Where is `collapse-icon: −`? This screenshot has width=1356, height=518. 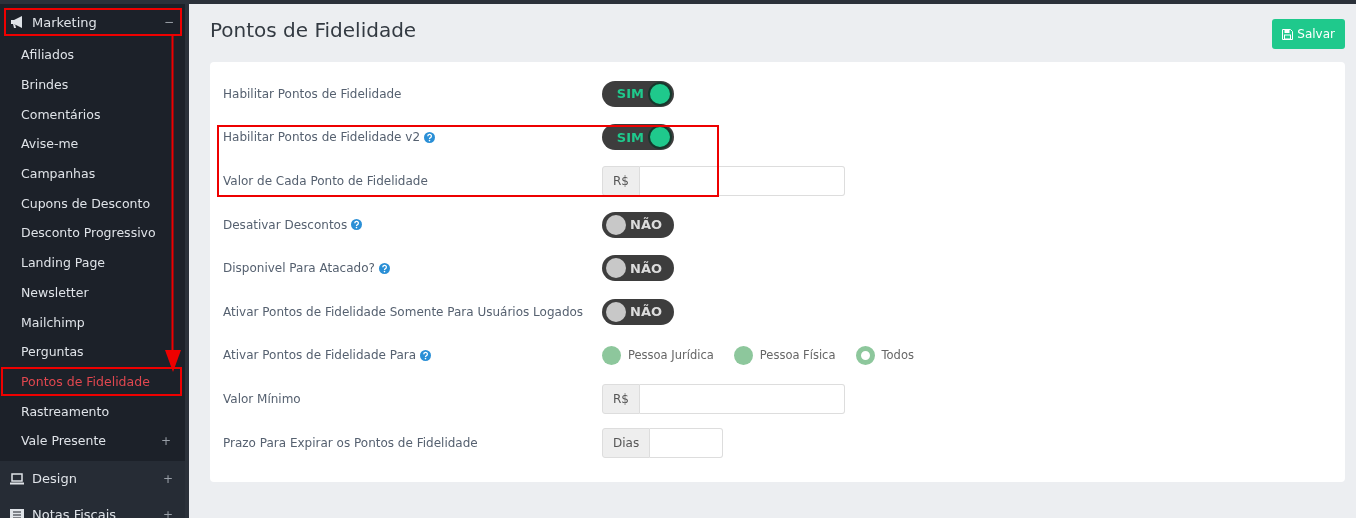
collapse-icon: − is located at coordinates (168, 22).